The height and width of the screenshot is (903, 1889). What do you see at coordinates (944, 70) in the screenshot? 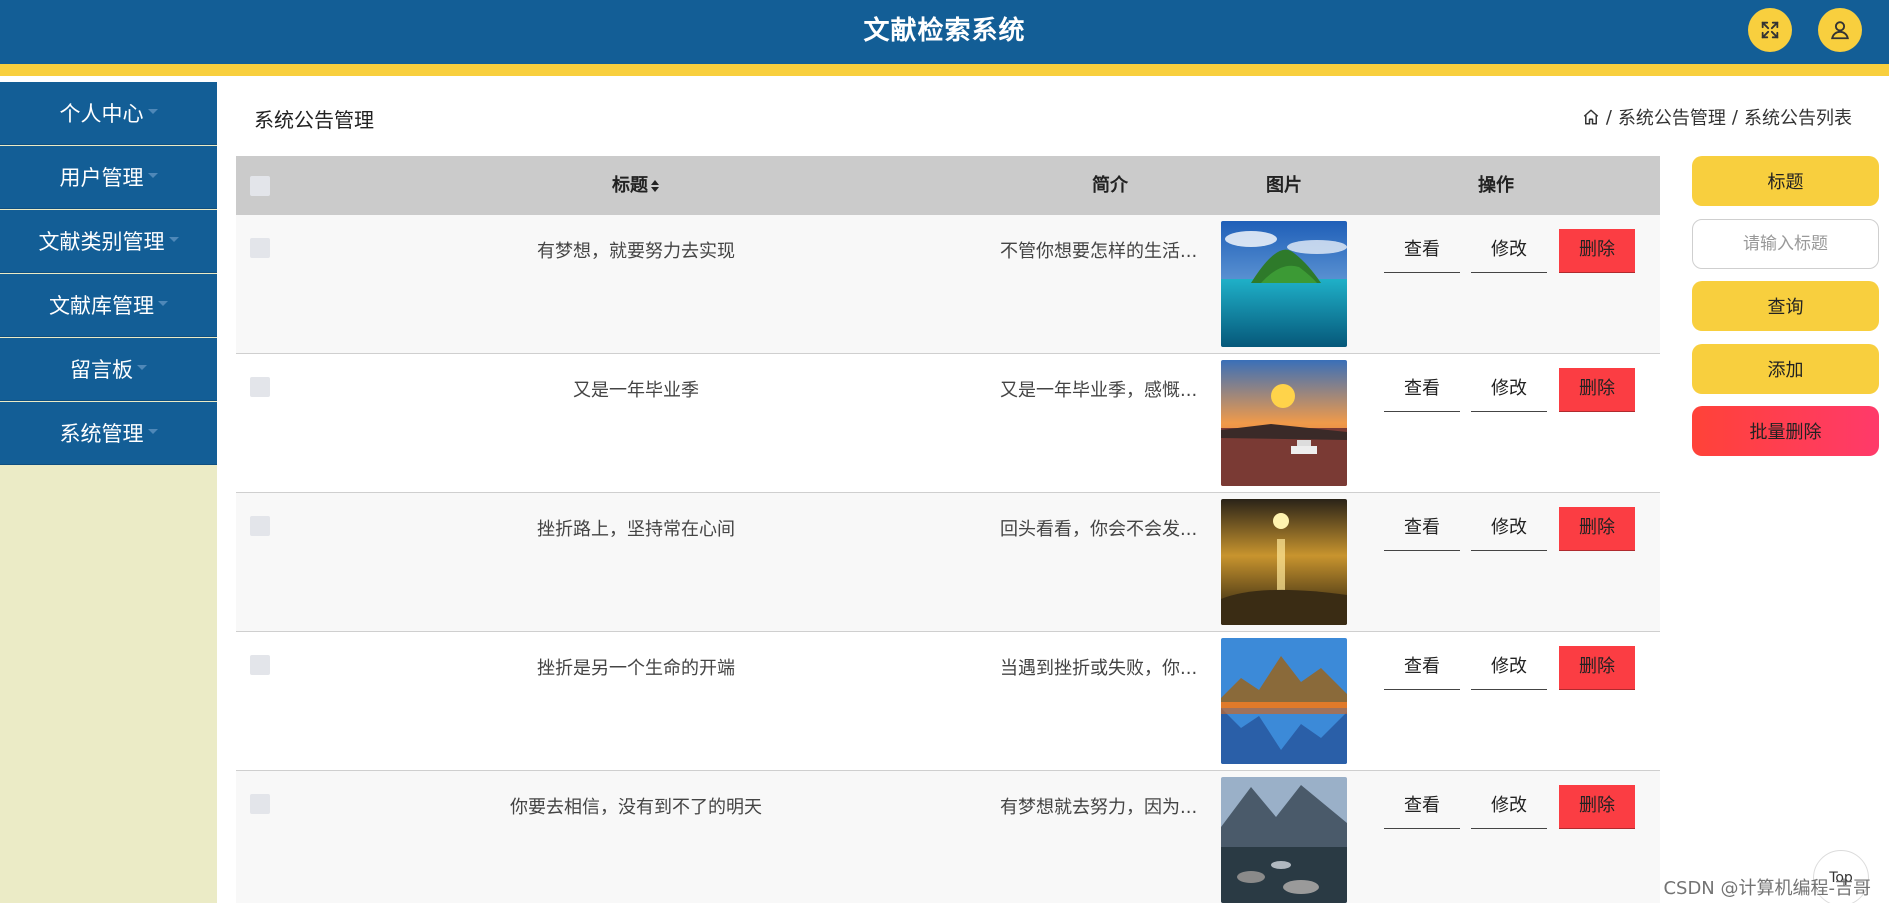
I see `header-accent-stripe` at bounding box center [944, 70].